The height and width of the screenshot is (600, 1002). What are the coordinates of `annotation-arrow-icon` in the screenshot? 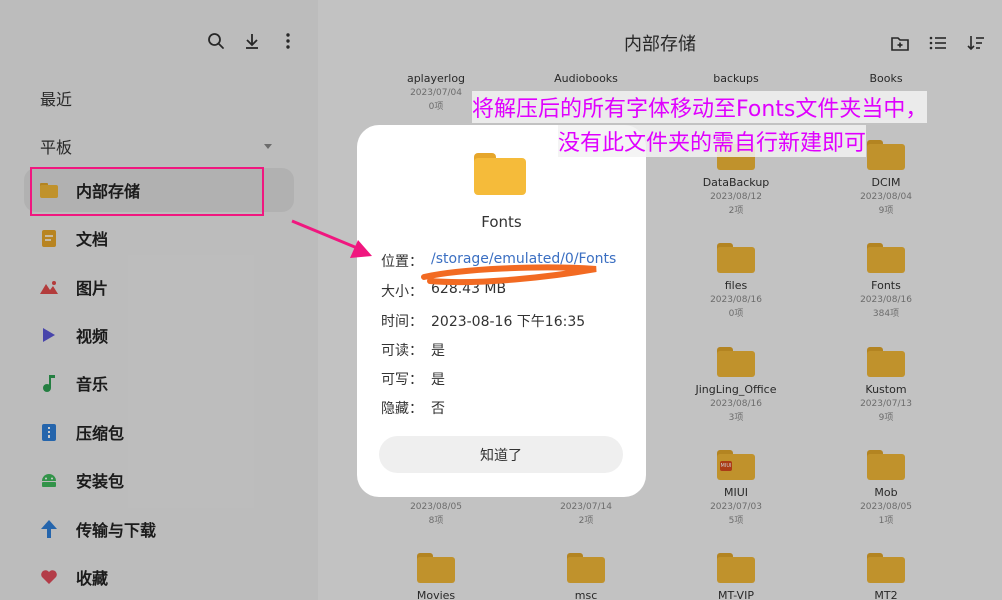 It's located at (331, 238).